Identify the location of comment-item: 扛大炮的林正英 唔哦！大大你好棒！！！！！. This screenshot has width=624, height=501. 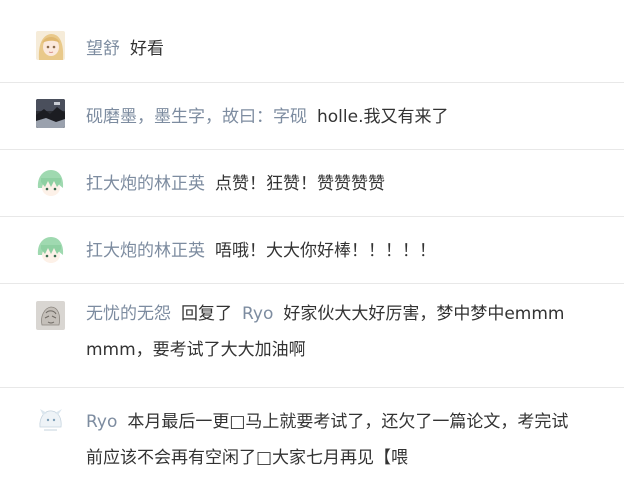
(312, 250).